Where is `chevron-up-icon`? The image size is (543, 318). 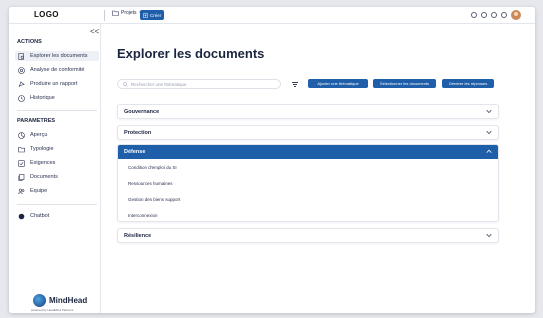 chevron-up-icon is located at coordinates (489, 151).